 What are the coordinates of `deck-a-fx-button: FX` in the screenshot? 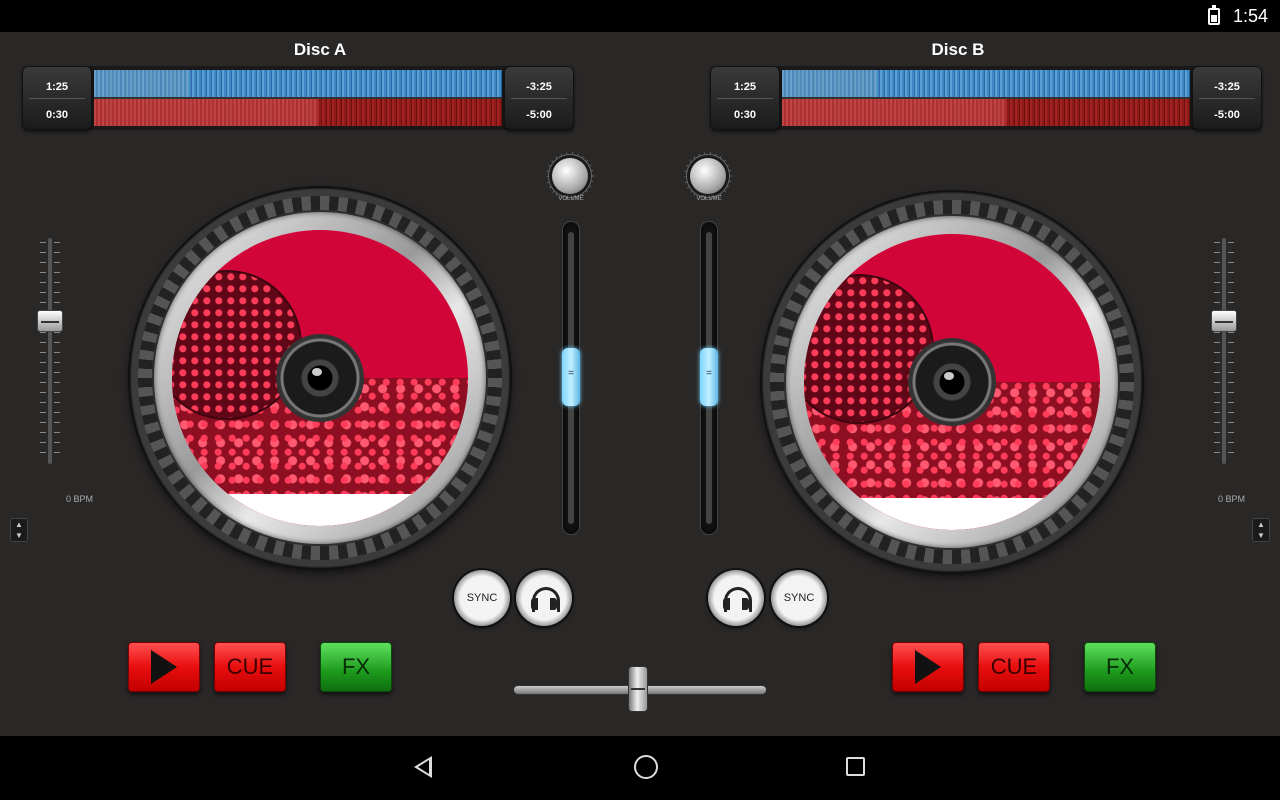 It's located at (356, 667).